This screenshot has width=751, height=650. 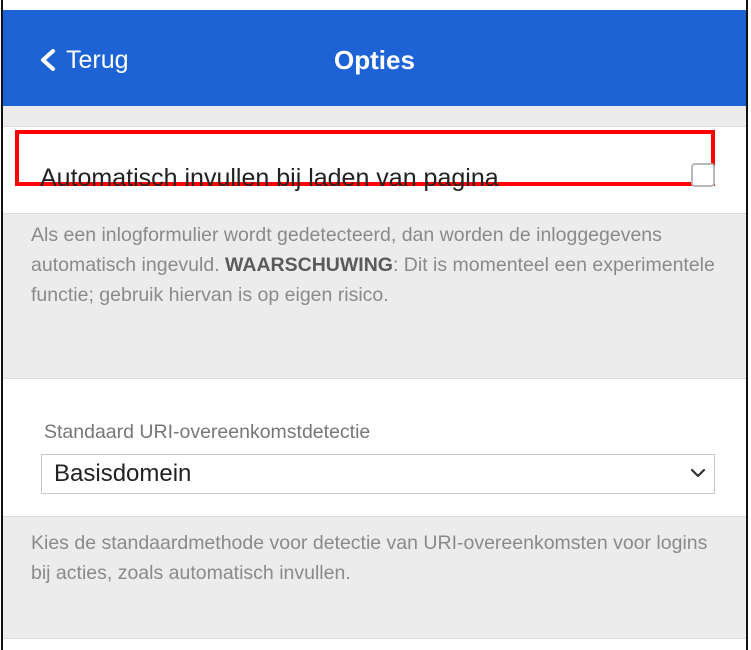 I want to click on page-title: Opties, so click(x=374, y=60).